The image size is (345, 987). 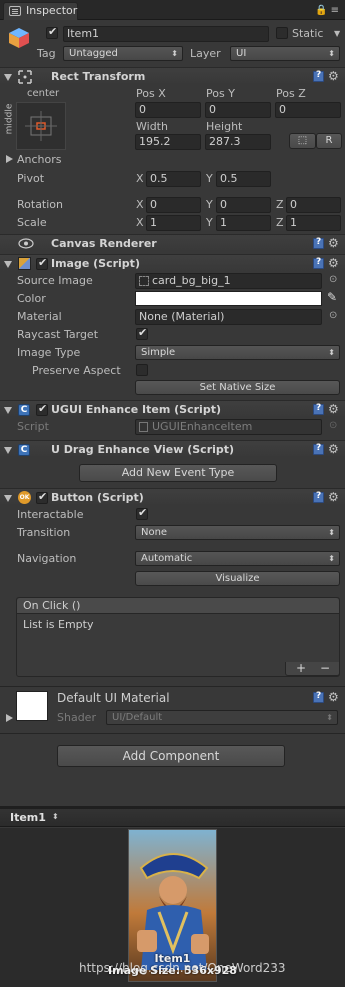 What do you see at coordinates (329, 141) in the screenshot?
I see `raw-edit-button: R` at bounding box center [329, 141].